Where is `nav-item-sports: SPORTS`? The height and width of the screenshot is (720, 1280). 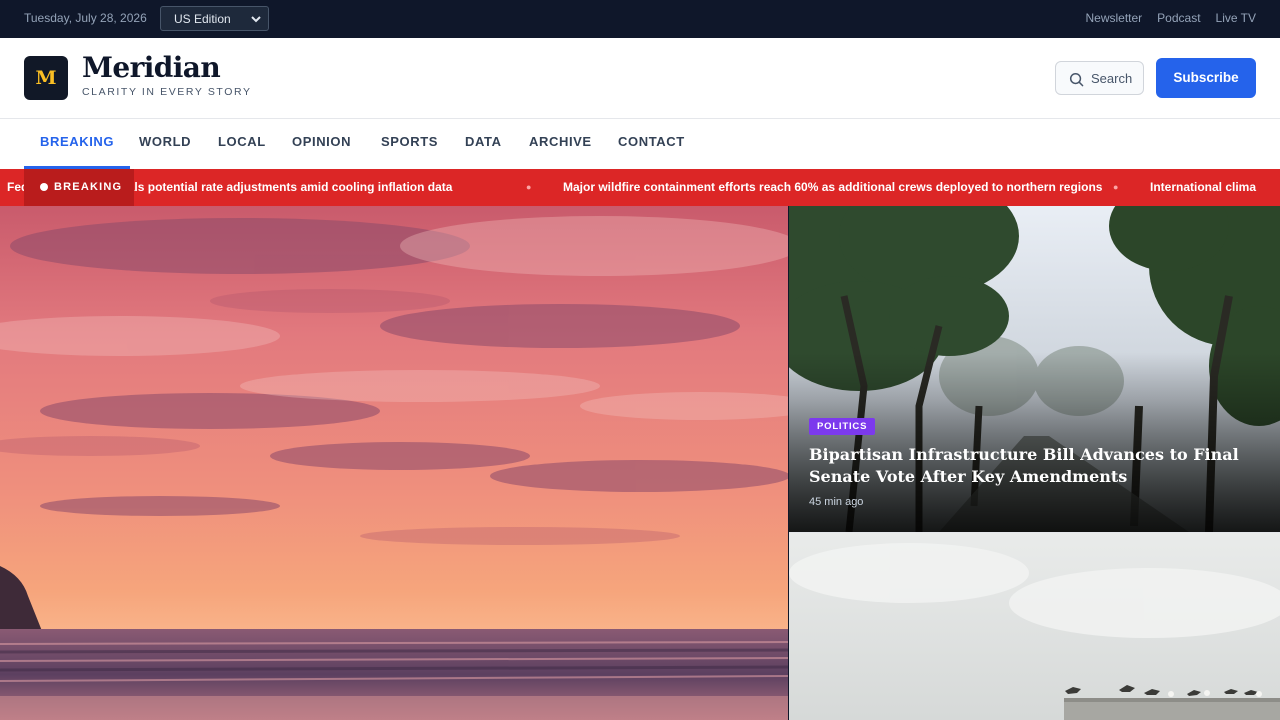 nav-item-sports: SPORTS is located at coordinates (409, 144).